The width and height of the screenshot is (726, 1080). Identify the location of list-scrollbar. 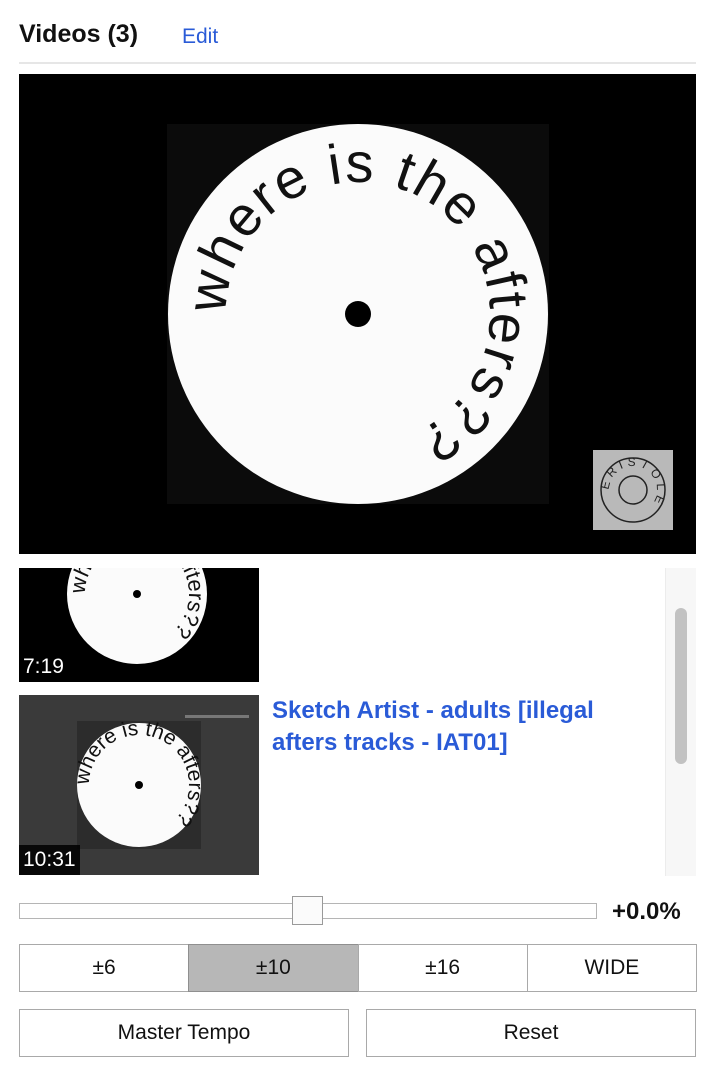
(680, 722).